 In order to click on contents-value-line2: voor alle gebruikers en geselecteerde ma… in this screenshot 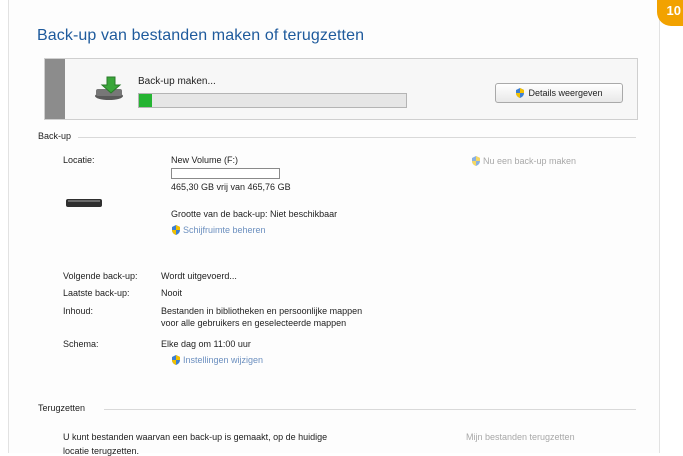, I will do `click(254, 323)`.